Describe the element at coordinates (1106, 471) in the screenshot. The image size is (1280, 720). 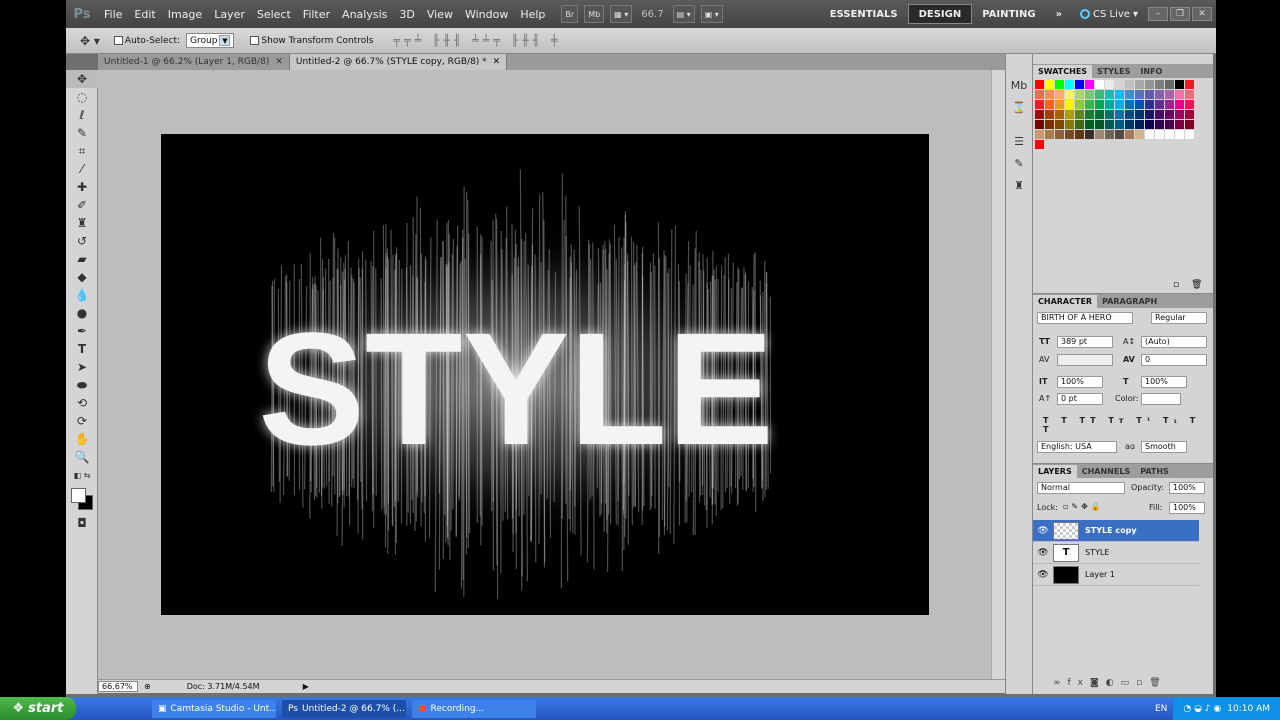
I see `tab-channels: CHANNELS` at that location.